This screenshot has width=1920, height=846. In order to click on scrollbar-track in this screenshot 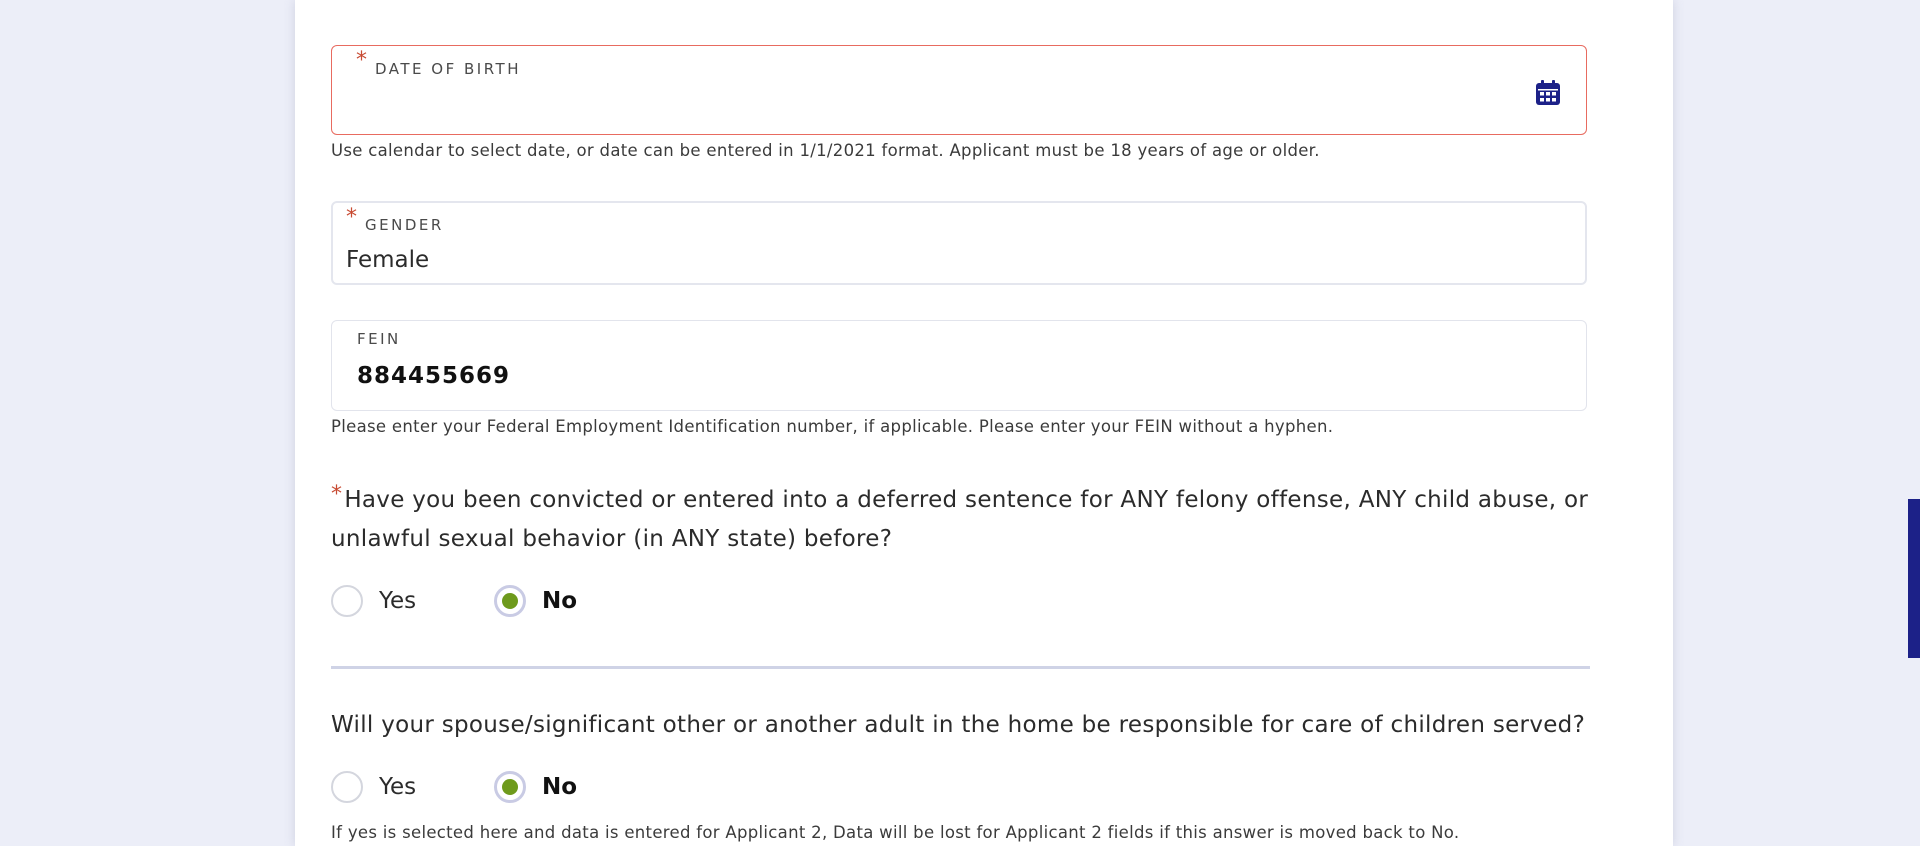, I will do `click(1914, 423)`.